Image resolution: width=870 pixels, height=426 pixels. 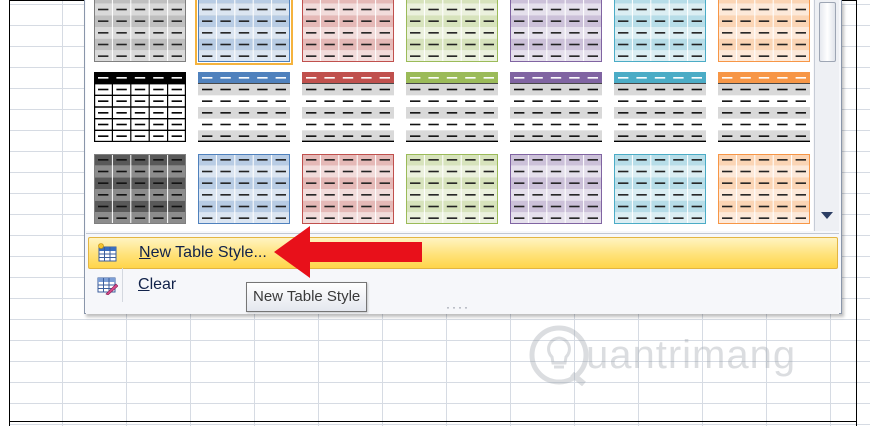 I want to click on scrollbar-thumb, so click(x=827, y=32).